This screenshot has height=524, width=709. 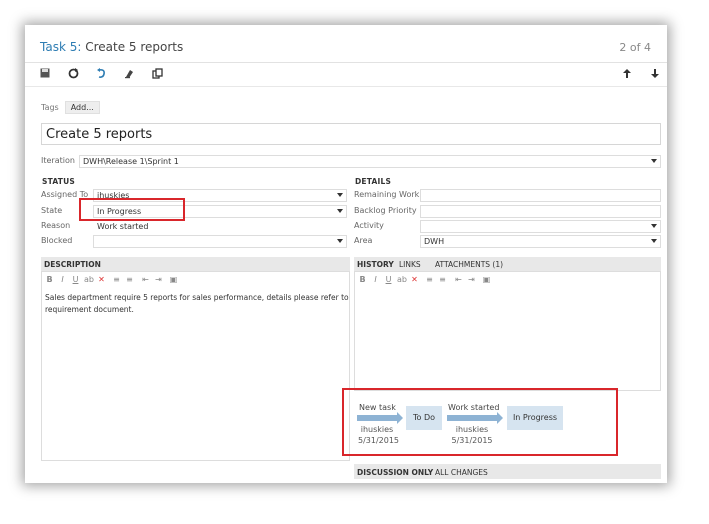 What do you see at coordinates (540, 226) in the screenshot?
I see `activity-field` at bounding box center [540, 226].